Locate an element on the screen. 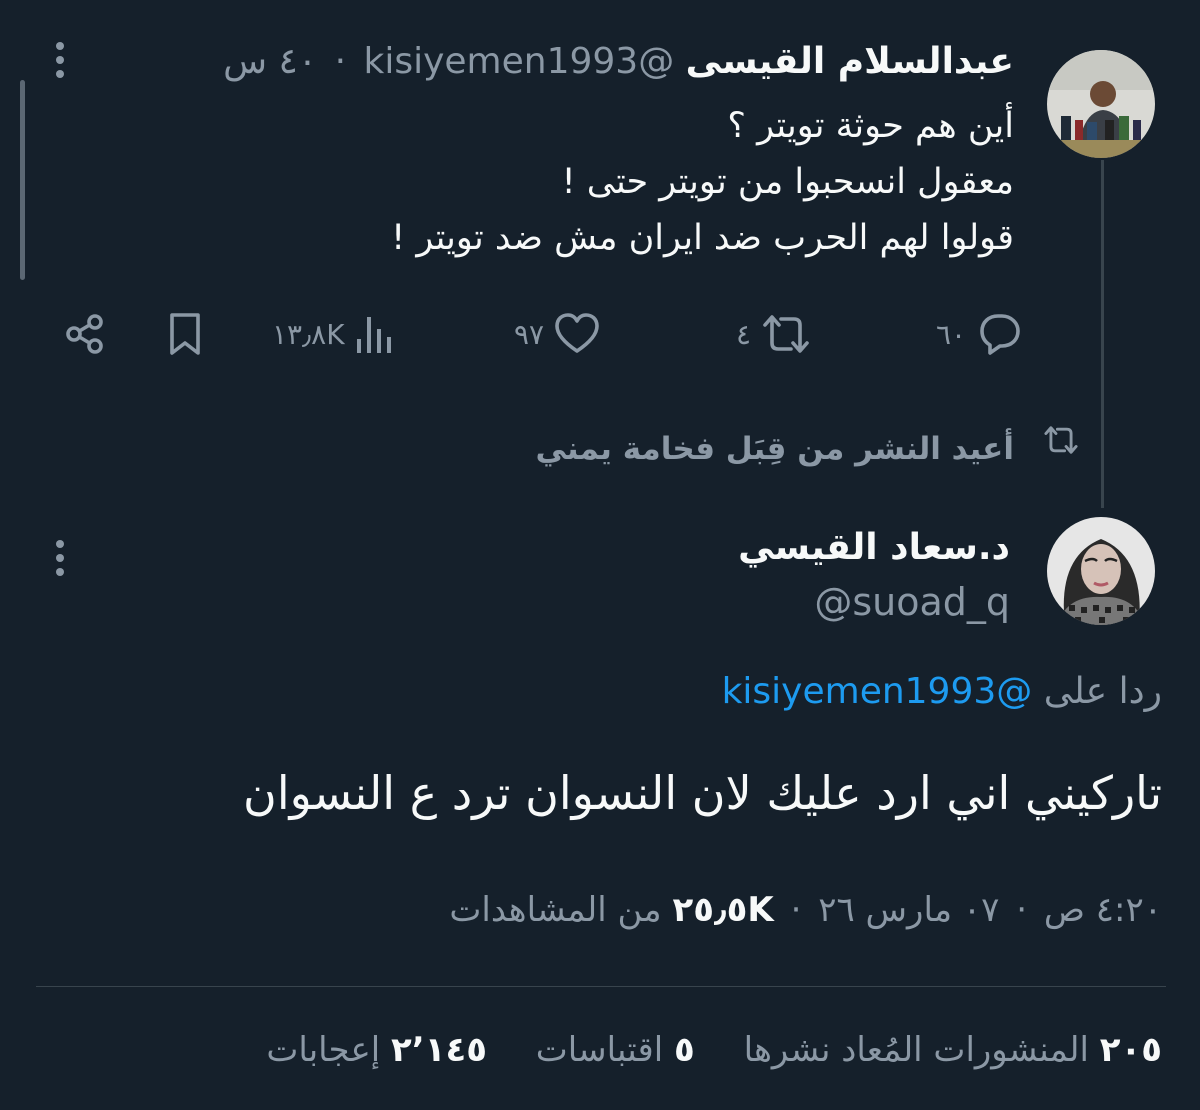 This screenshot has height=1110, width=1200. quoted-text-line: أين هم حوثة تويتر ؟ is located at coordinates (870, 126).